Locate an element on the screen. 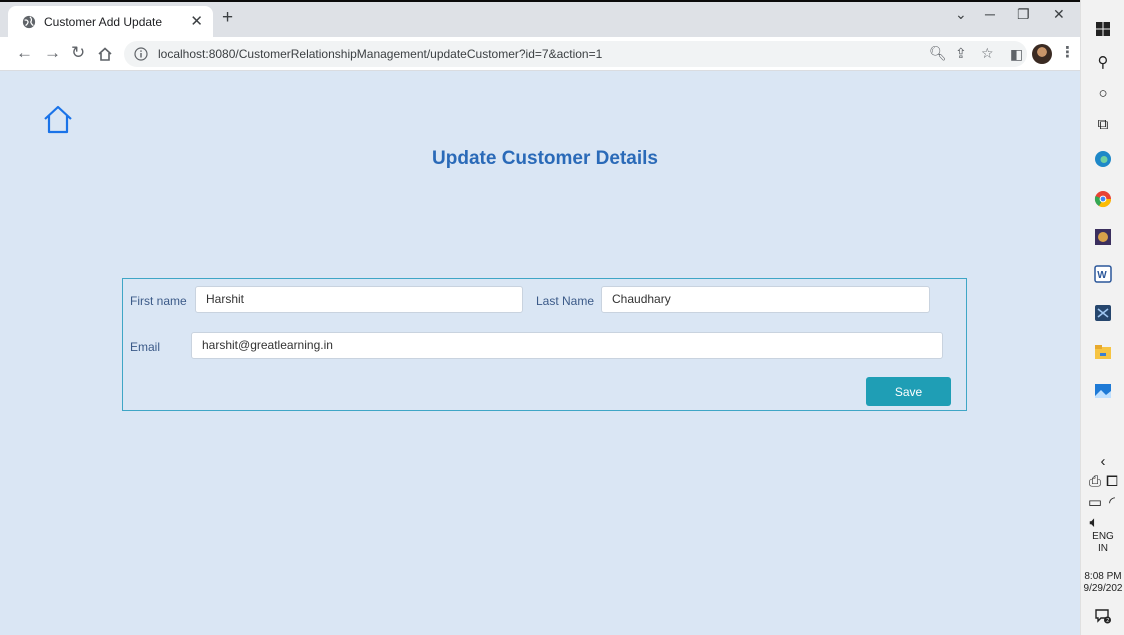  volume-icon: 🔈︎ is located at coordinates (1094, 522).